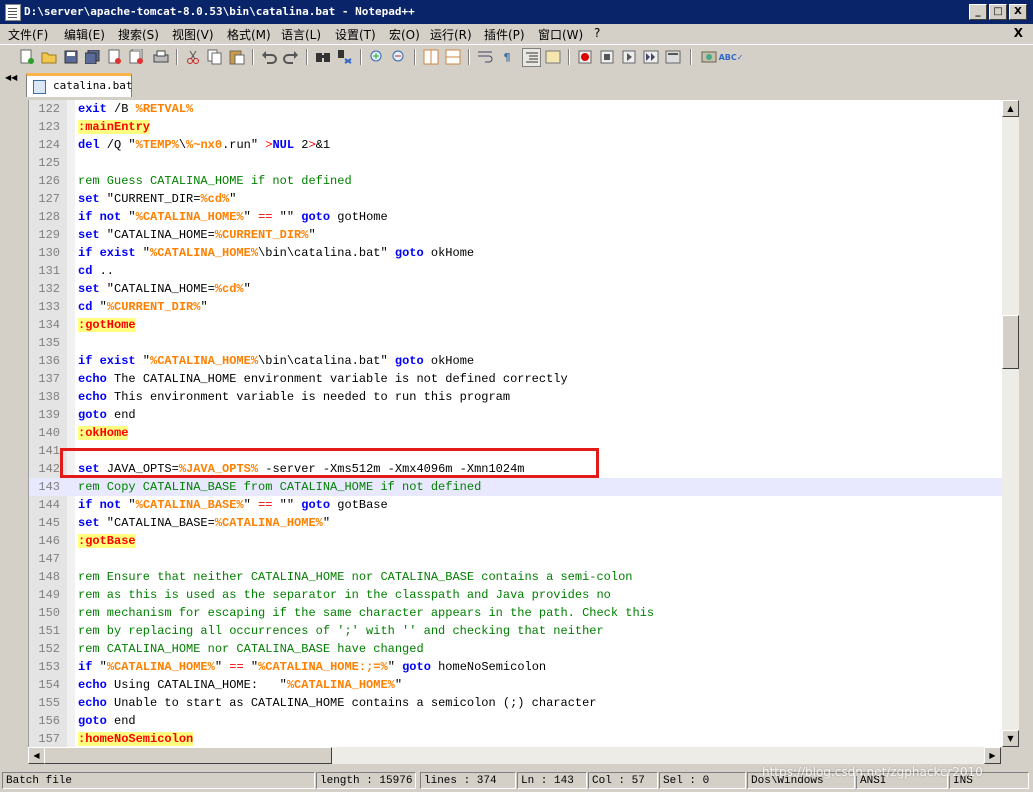  Describe the element at coordinates (11, 77) in the screenshot. I see `tab-scroll-arrows-icon: ◀◀` at that location.